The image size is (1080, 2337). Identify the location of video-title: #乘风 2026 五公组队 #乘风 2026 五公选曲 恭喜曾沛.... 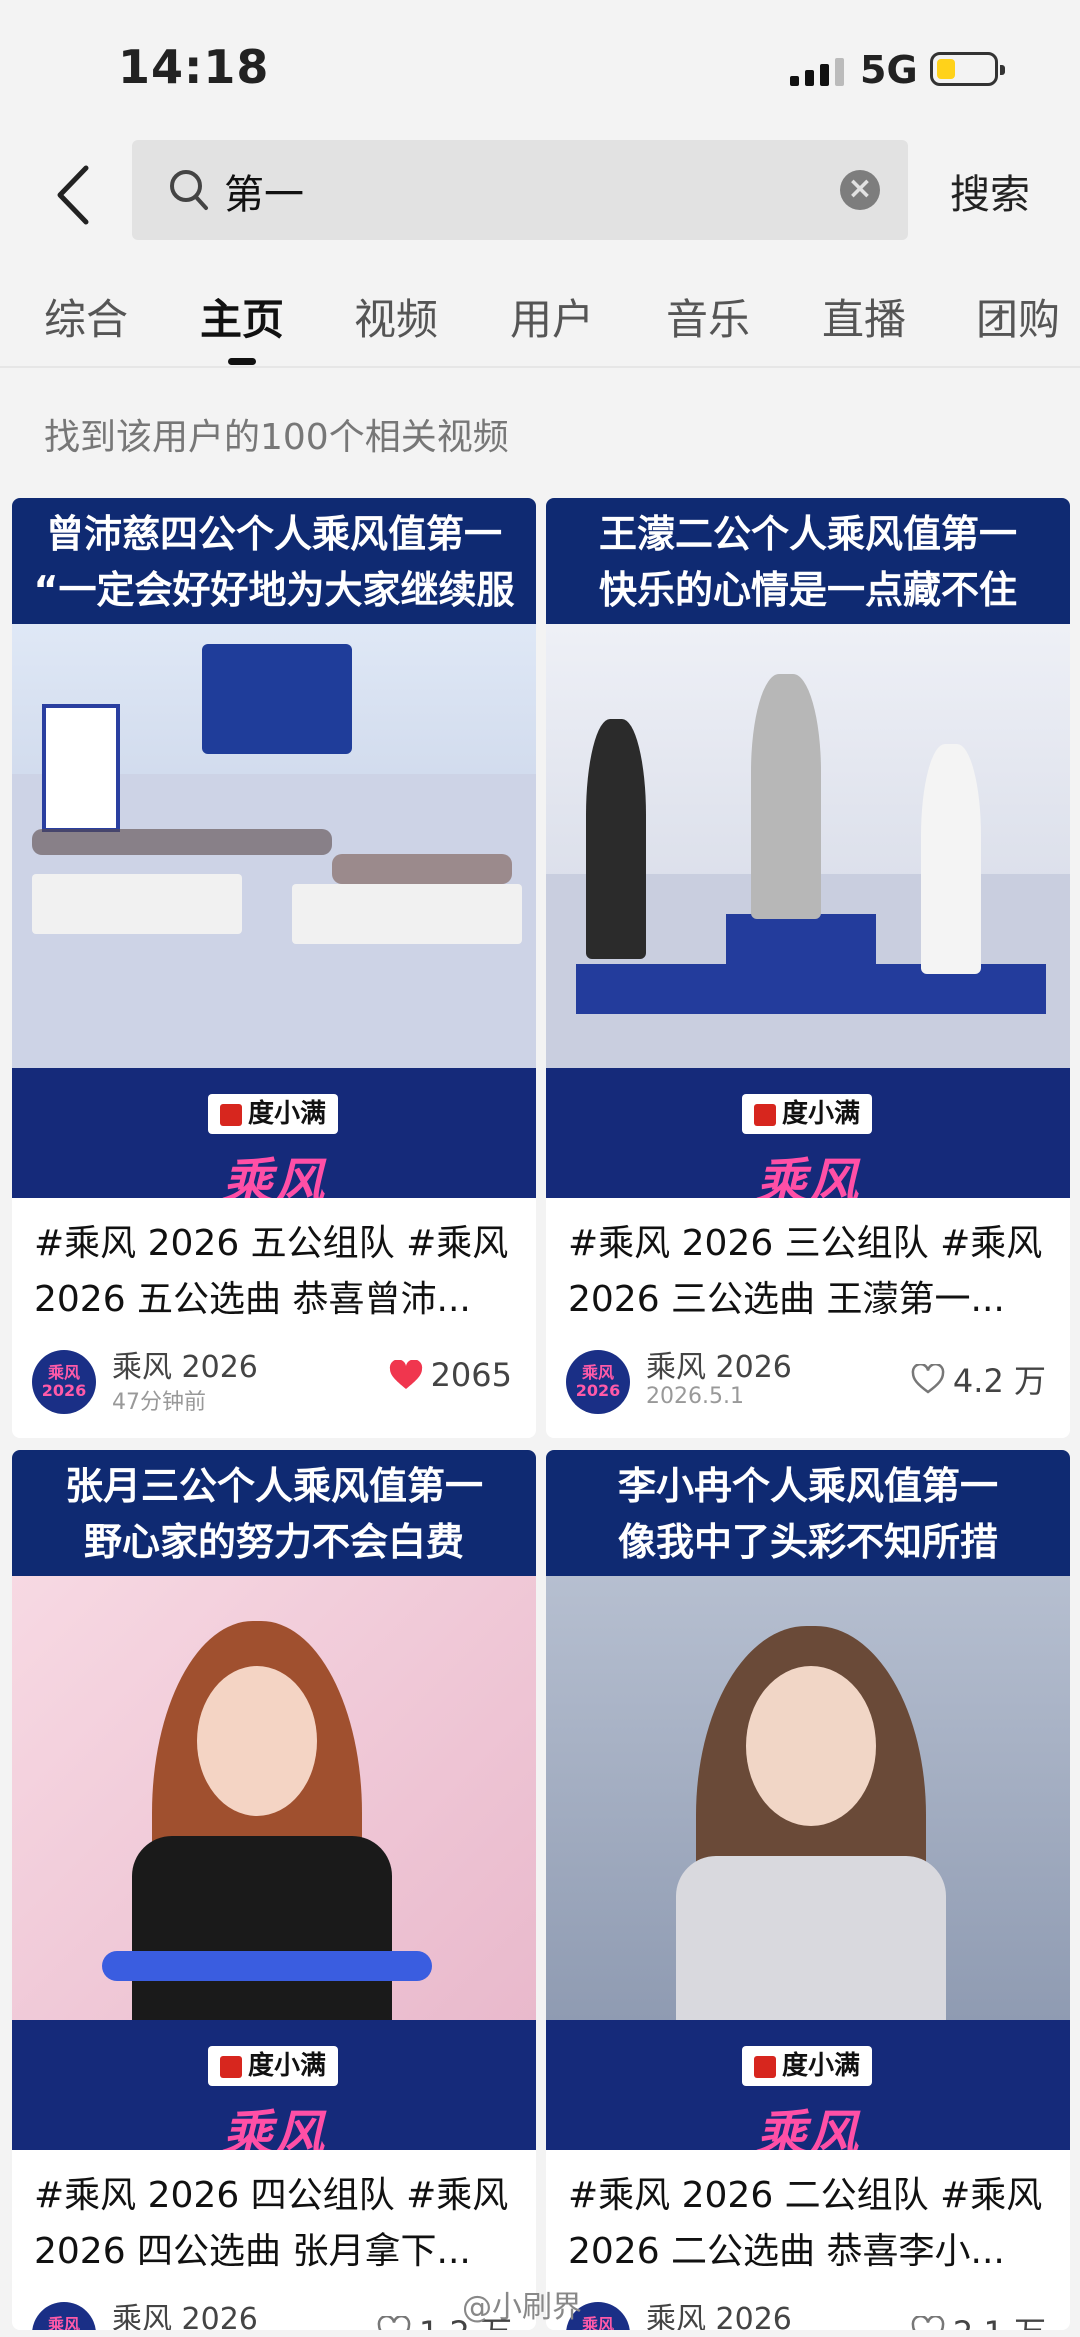
(274, 1272).